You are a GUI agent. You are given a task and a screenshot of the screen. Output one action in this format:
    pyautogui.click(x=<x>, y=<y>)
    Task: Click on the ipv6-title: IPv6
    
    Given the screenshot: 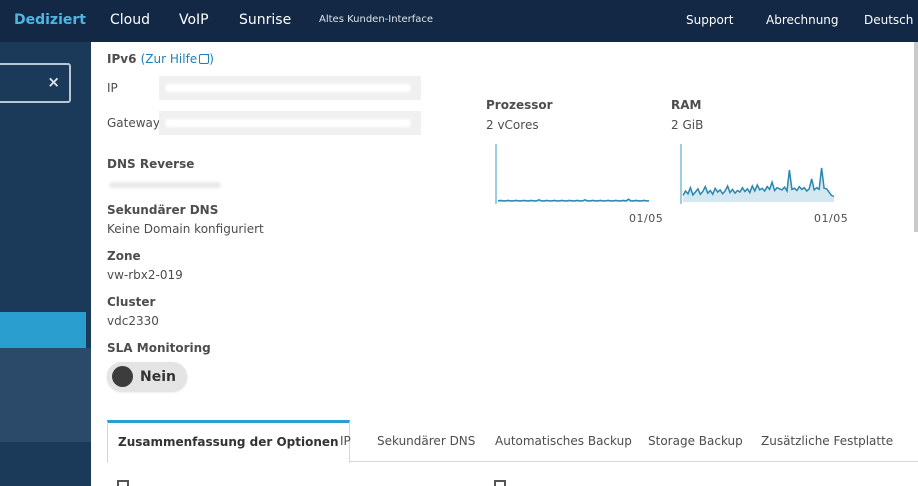 What is the action you would take?
    pyautogui.click(x=122, y=59)
    